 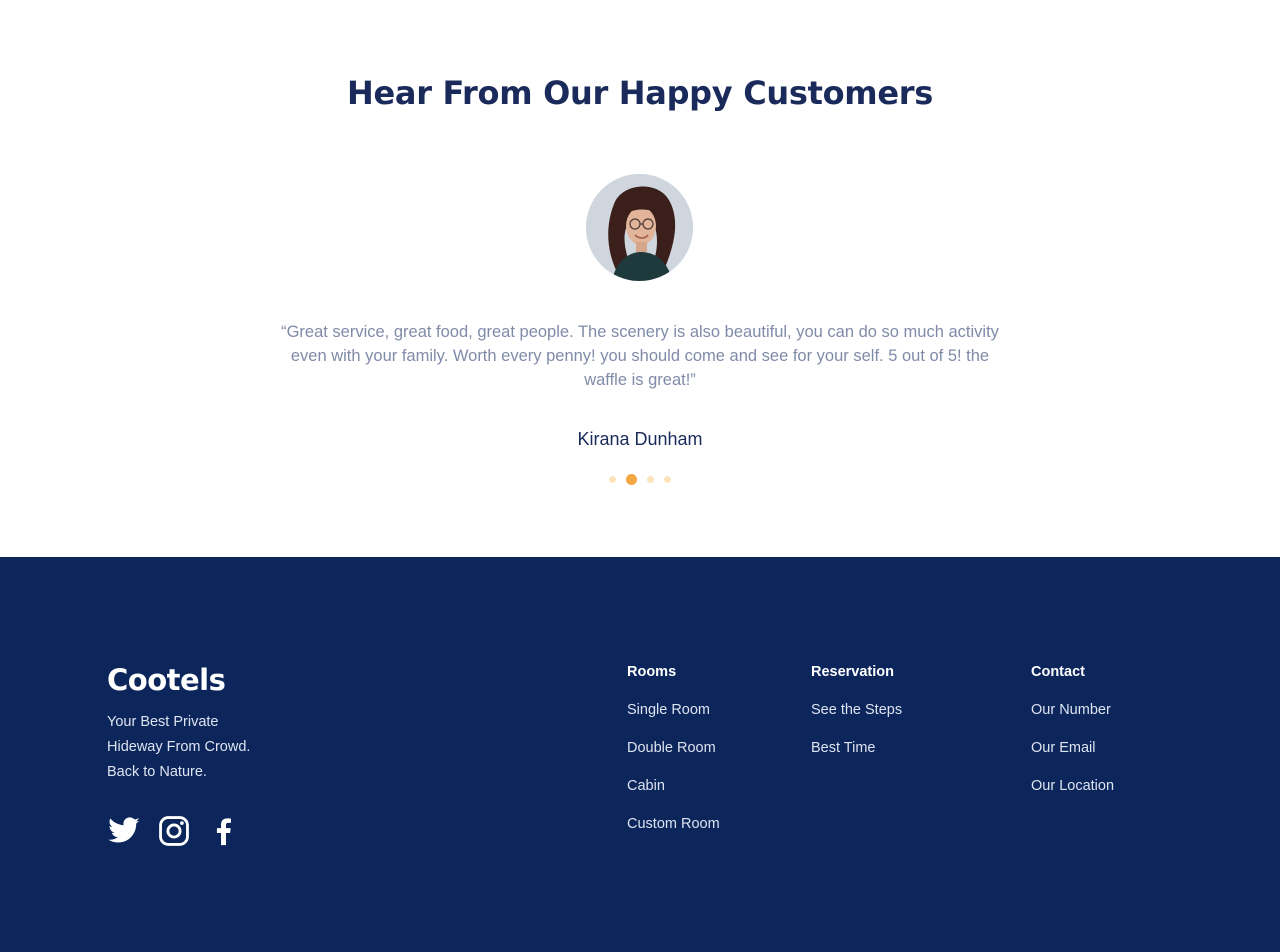 What do you see at coordinates (640, 439) in the screenshot?
I see `testimonial-author: Kirana Dunham` at bounding box center [640, 439].